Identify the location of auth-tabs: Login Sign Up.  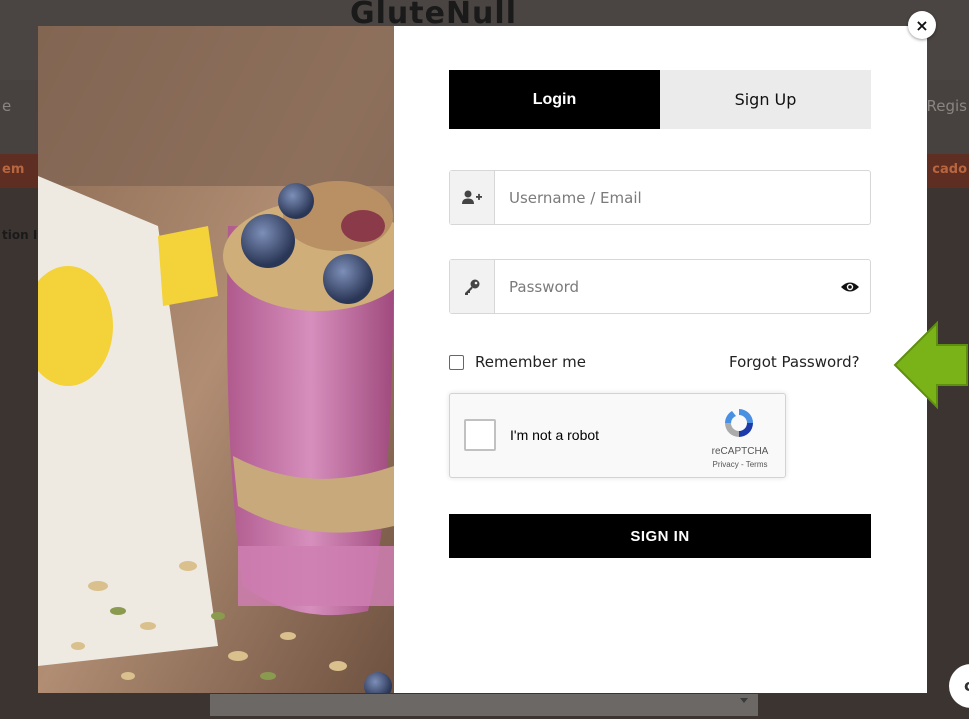
(660, 99).